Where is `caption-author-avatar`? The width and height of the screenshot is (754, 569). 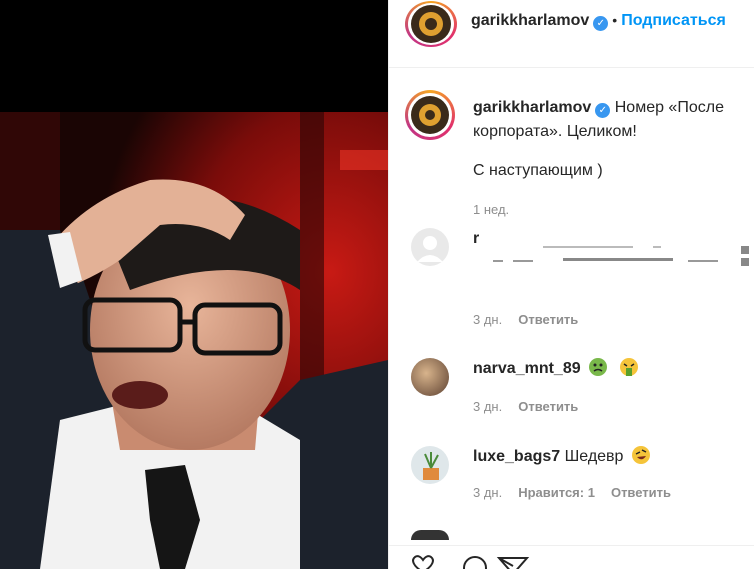
caption-author-avatar is located at coordinates (430, 115).